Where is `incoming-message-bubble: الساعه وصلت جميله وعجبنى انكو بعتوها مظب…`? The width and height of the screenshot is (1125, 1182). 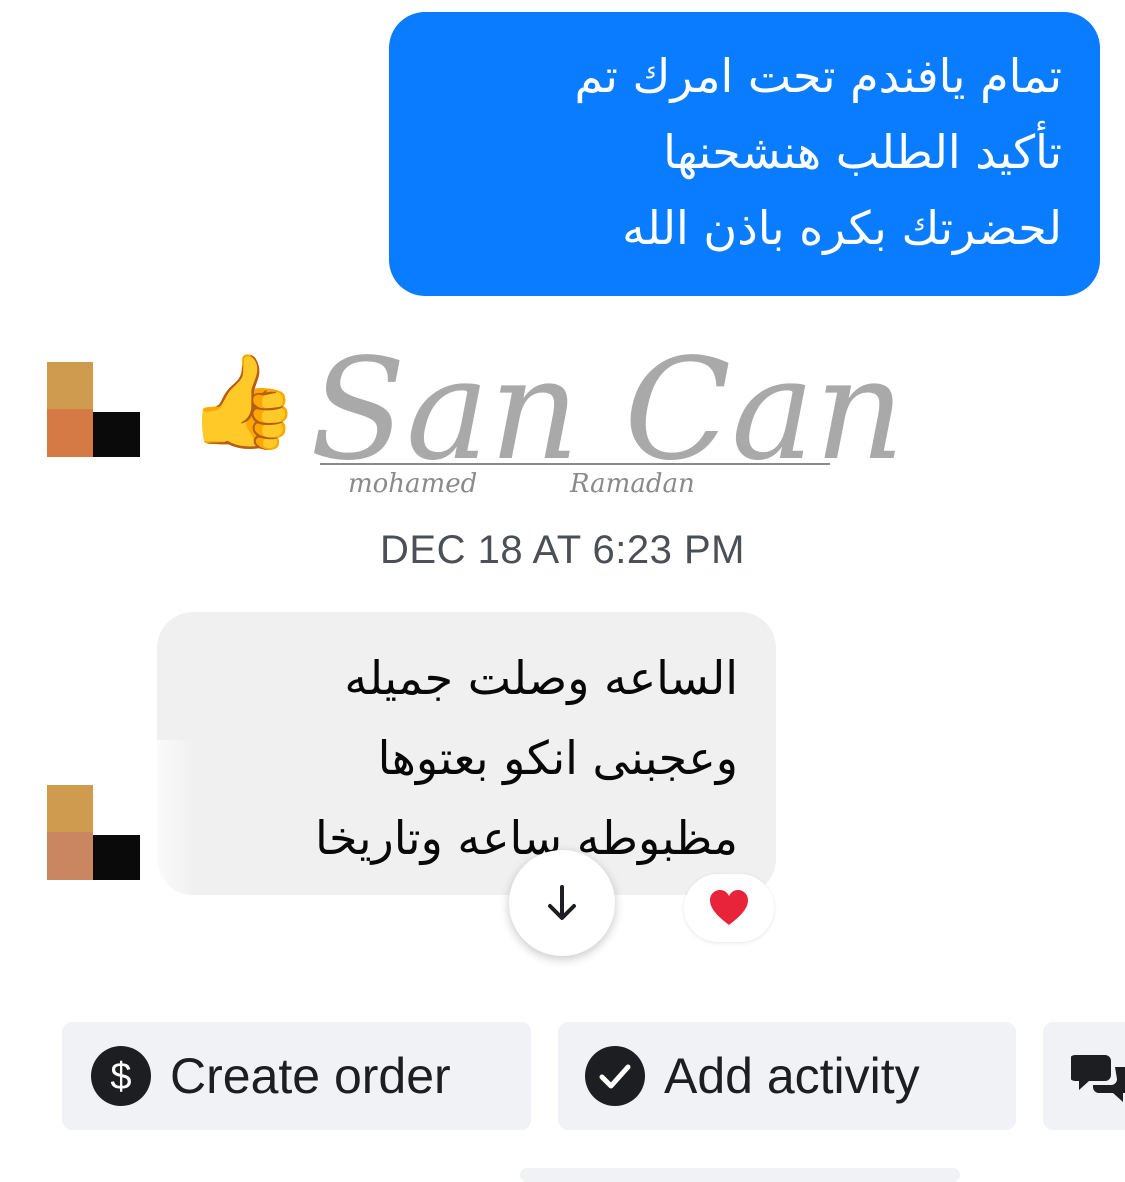 incoming-message-bubble: الساعه وصلت جميله وعجبنى انكو بعتوها مظب… is located at coordinates (466, 753).